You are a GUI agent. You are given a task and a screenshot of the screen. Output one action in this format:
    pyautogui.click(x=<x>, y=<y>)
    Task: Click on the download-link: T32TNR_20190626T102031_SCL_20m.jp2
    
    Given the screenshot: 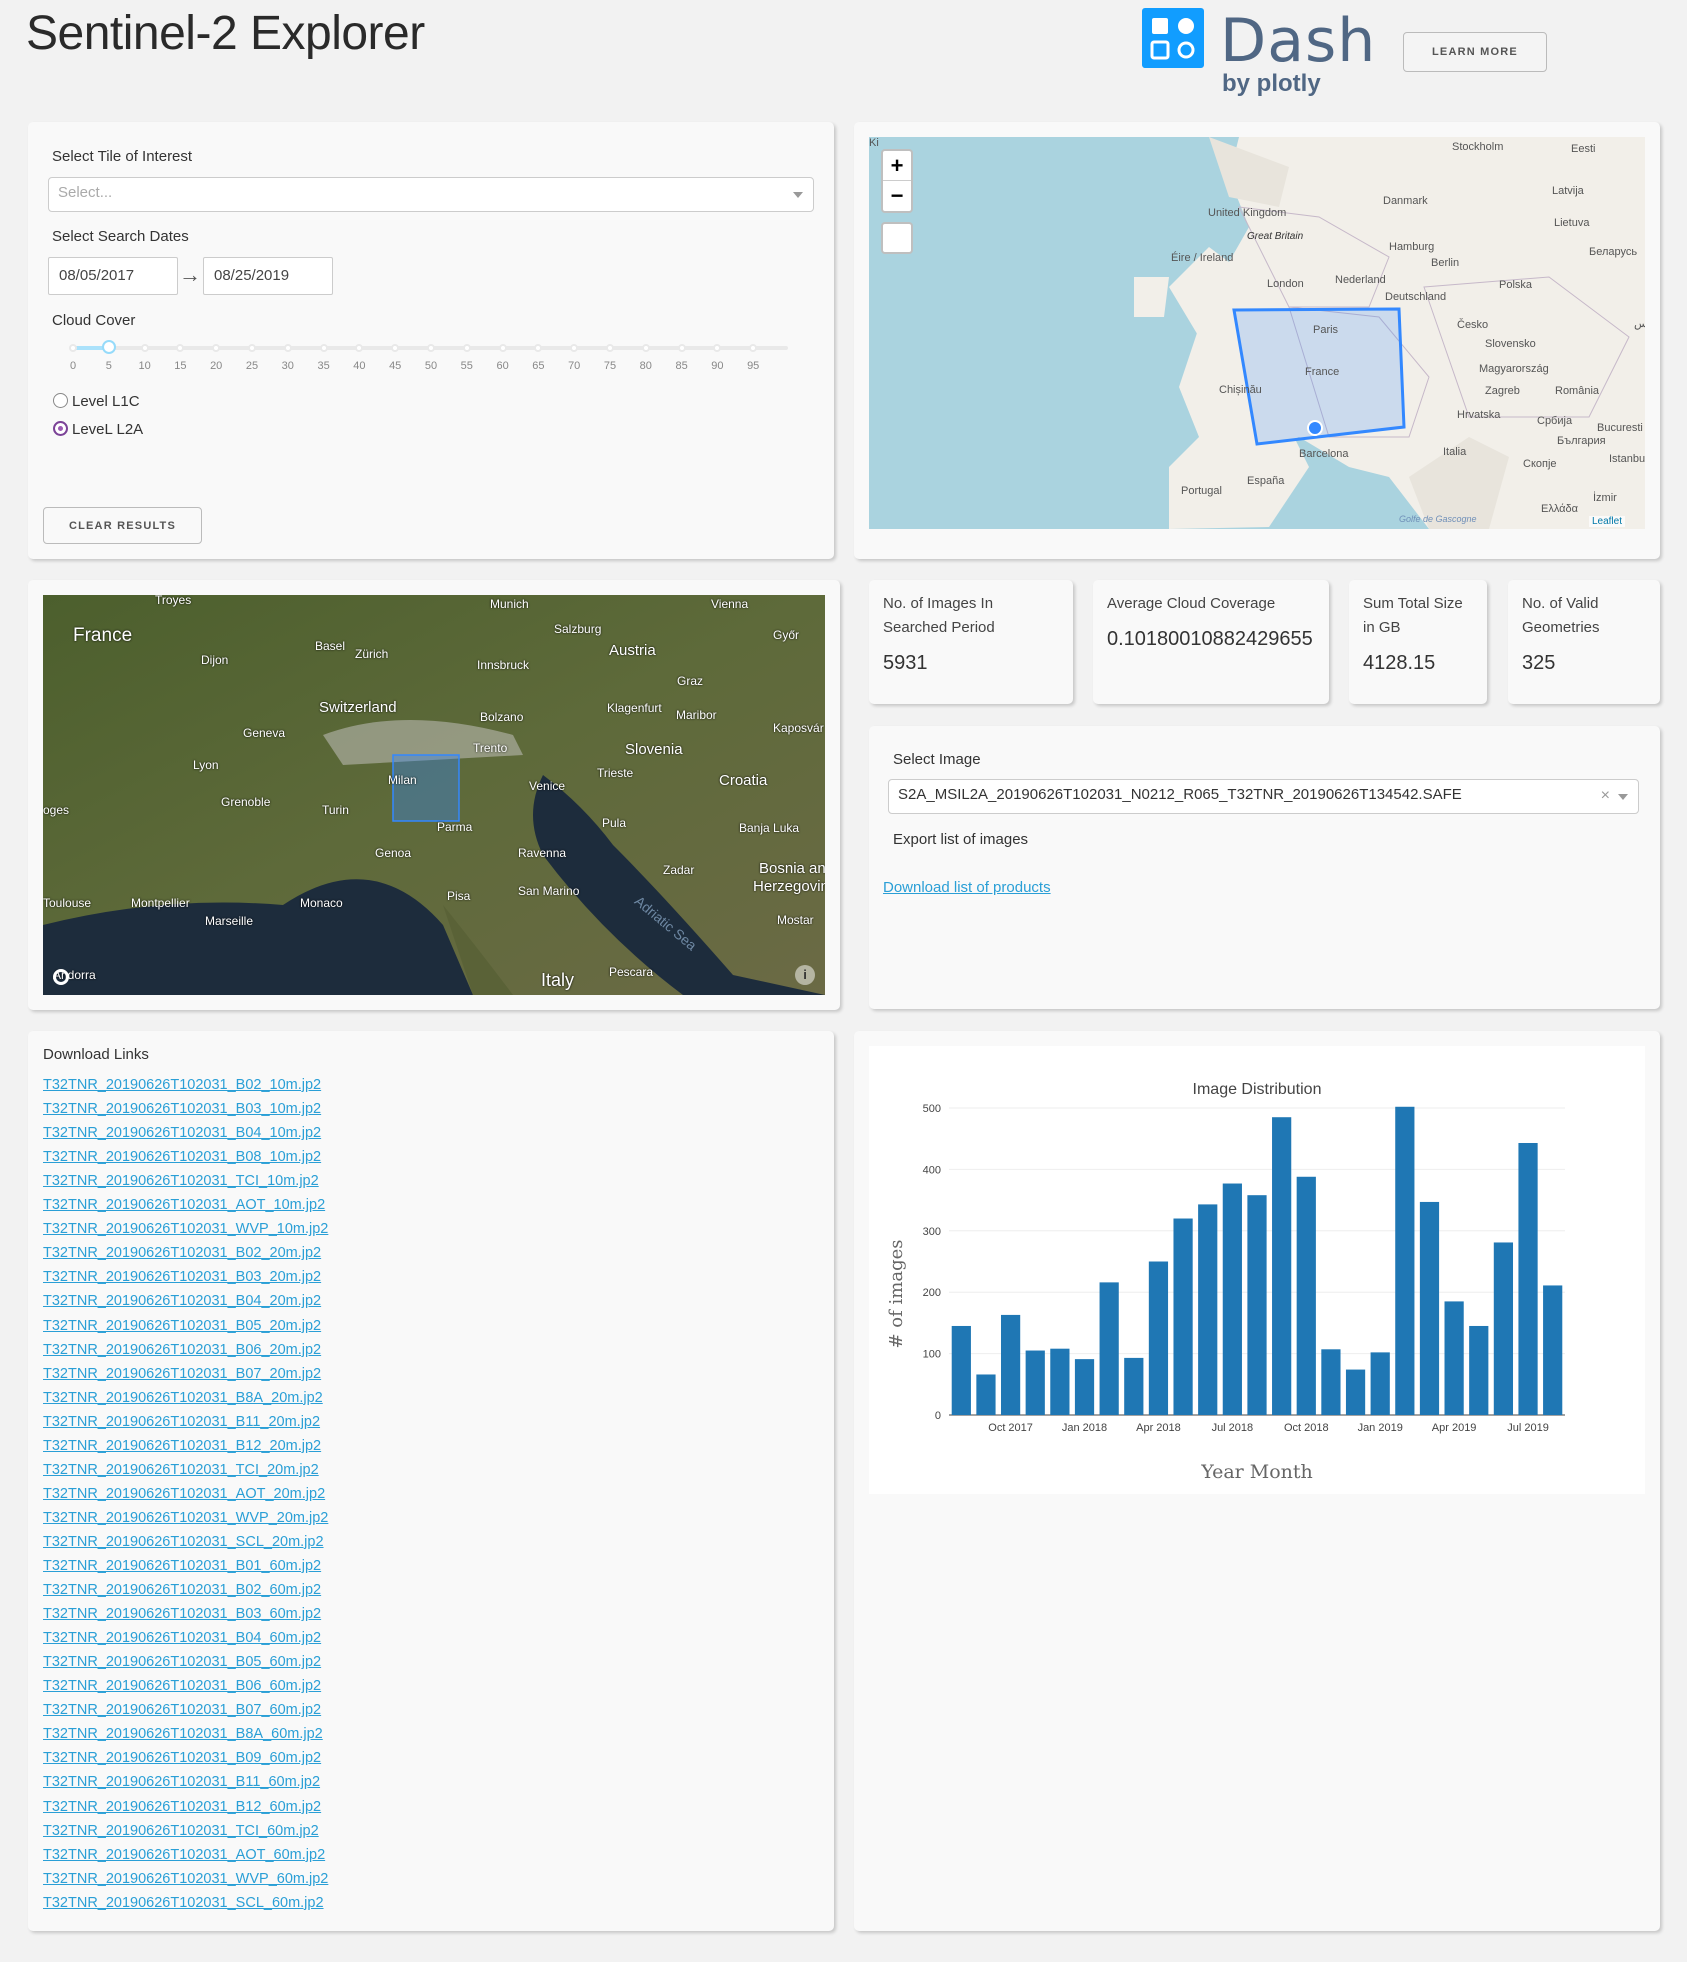 What is the action you would take?
    pyautogui.click(x=183, y=1542)
    